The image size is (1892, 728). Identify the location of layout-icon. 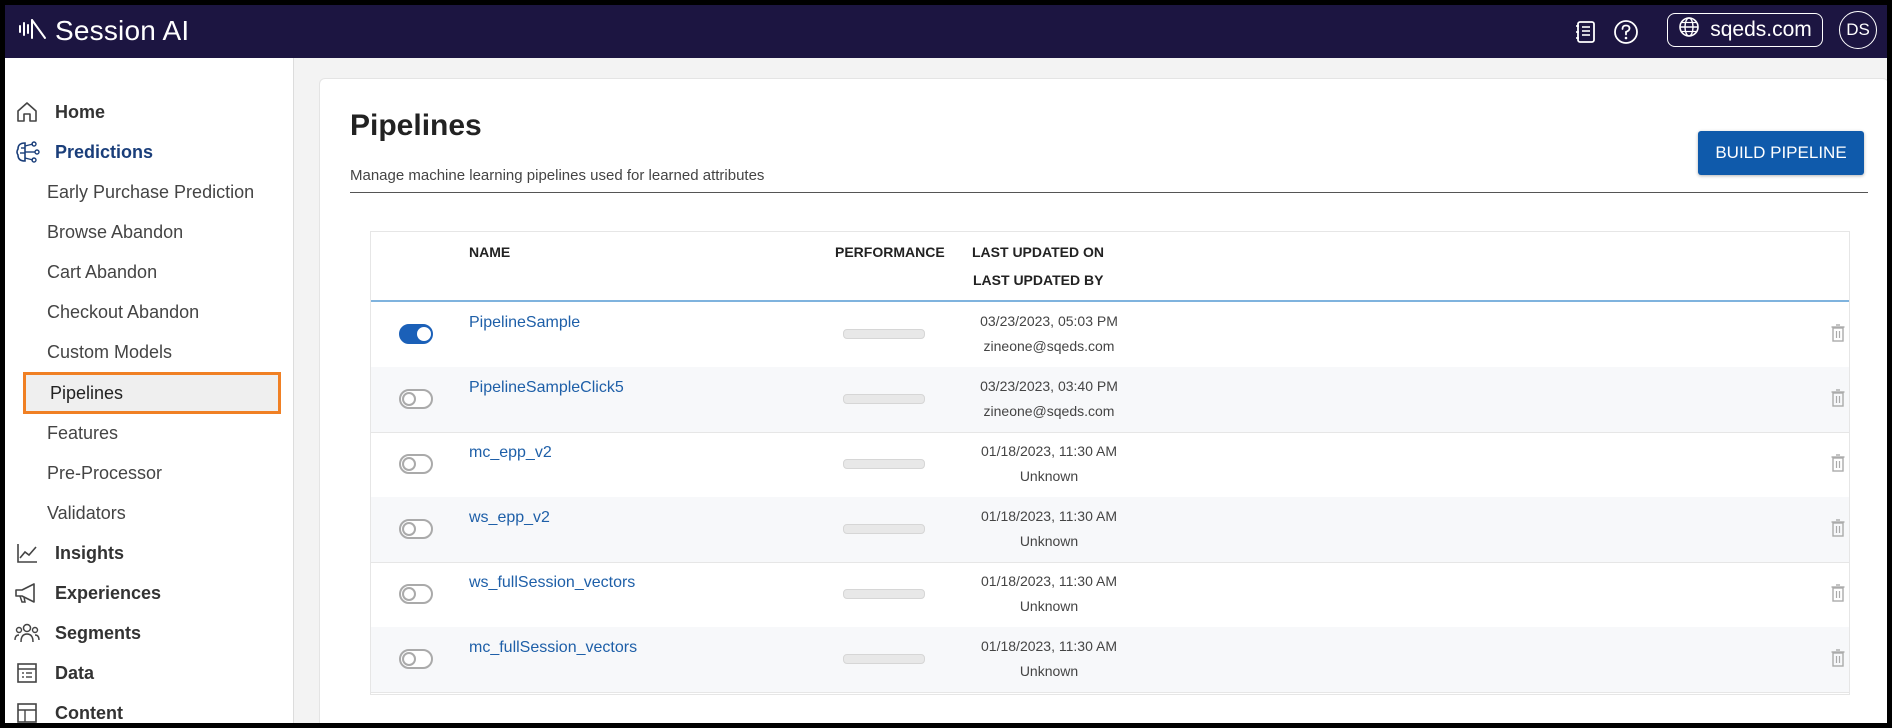
(27, 711).